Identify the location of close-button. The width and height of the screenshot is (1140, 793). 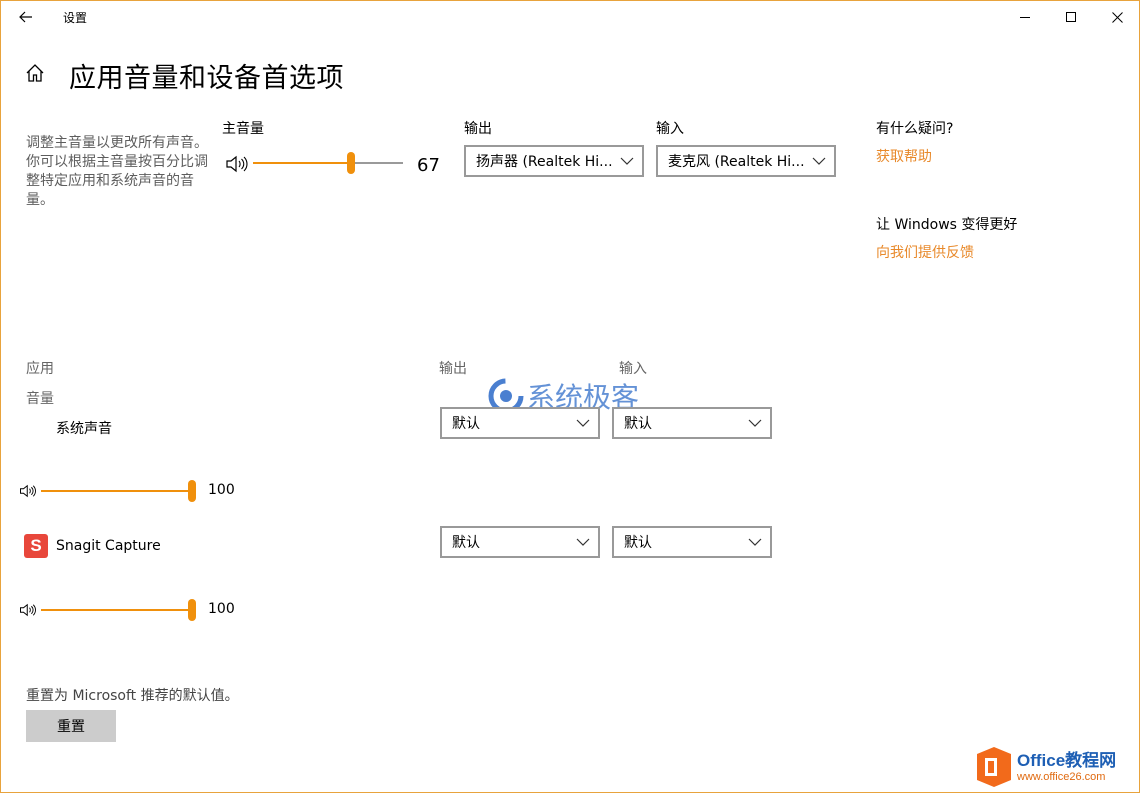
(1117, 17).